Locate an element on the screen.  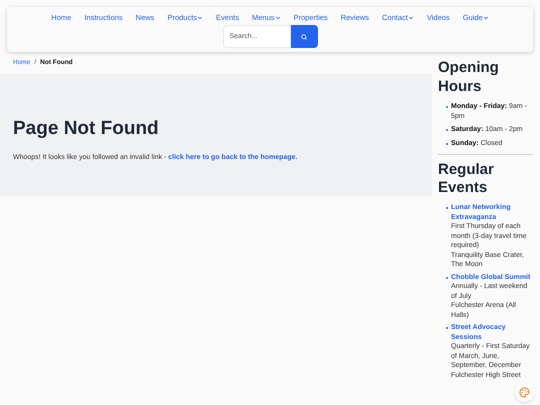
theme-button is located at coordinates (524, 392).